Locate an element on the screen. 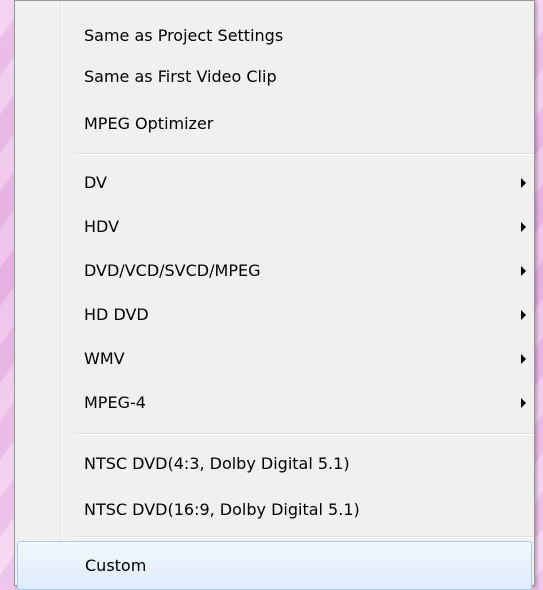 This screenshot has height=590, width=543. menu-item-hd-dvd: HD DVD is located at coordinates (274, 314).